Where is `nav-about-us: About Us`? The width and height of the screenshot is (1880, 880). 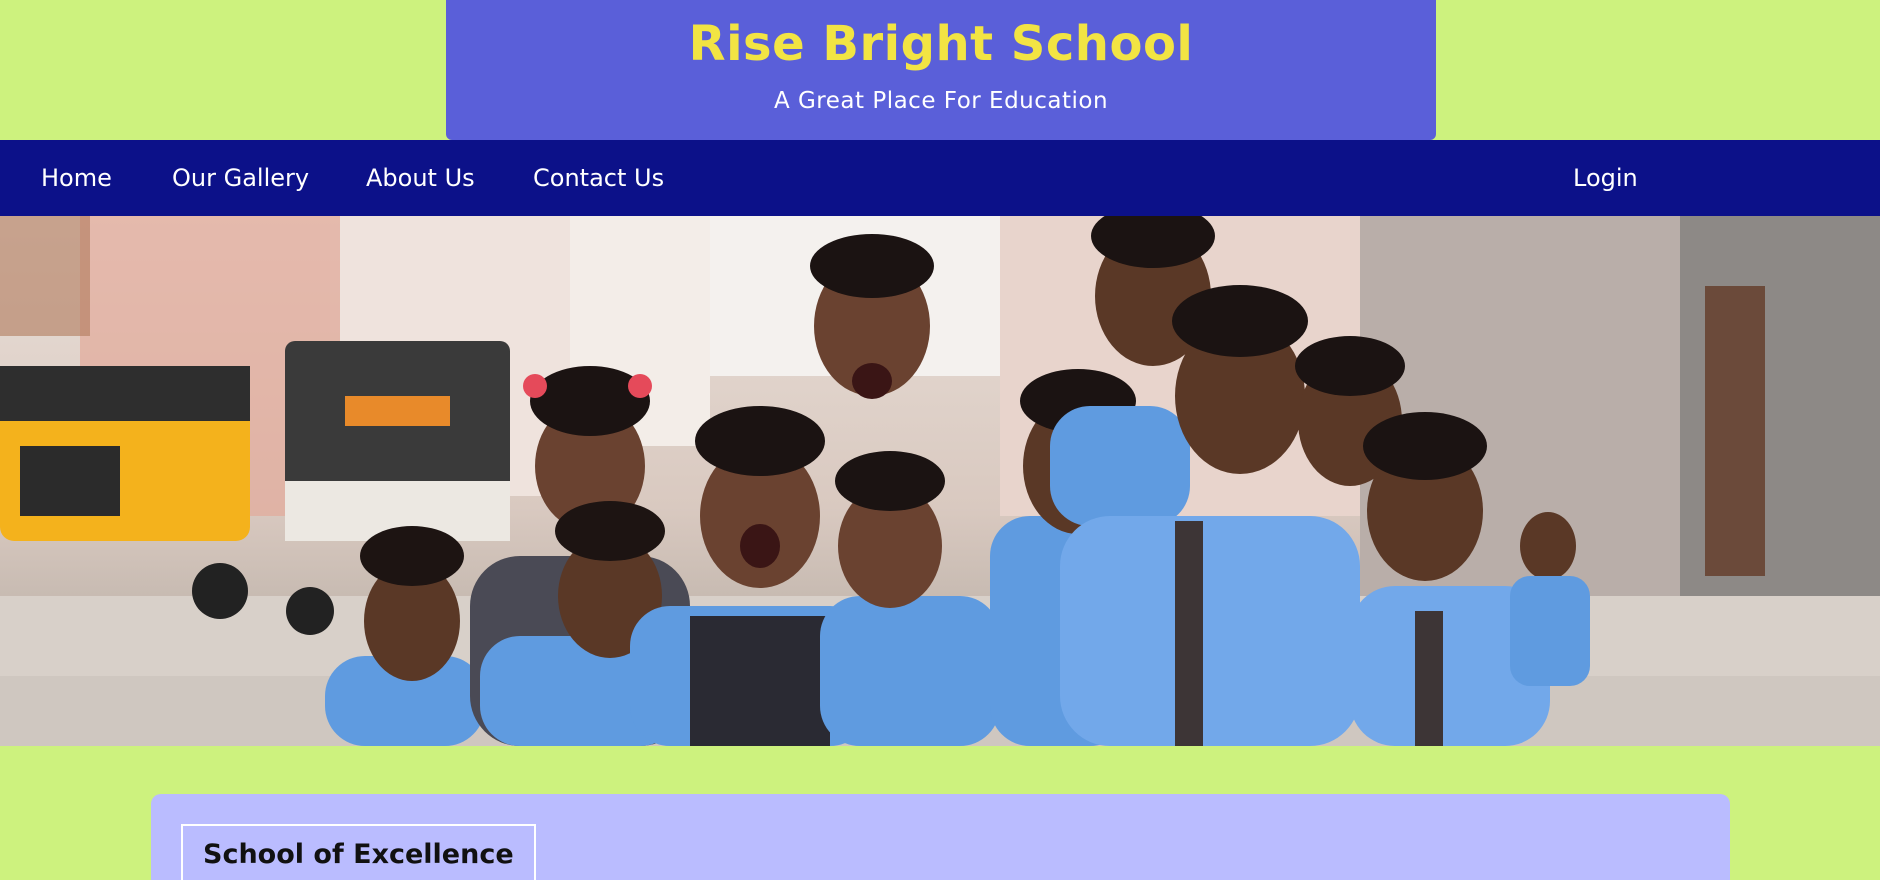
nav-about-us: About Us is located at coordinates (420, 178).